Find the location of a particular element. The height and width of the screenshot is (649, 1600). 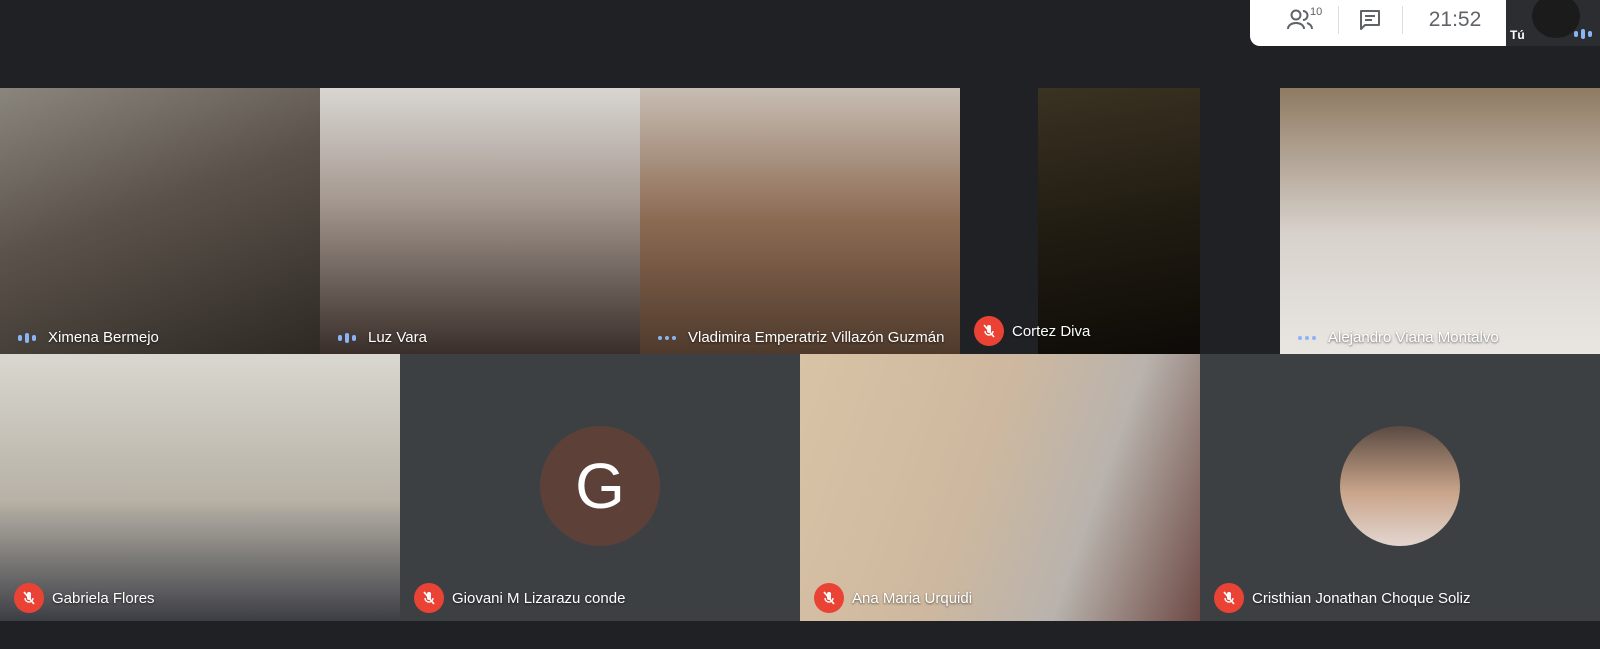

participant-name: Vladimira Emperatriz Villazón Guzmán is located at coordinates (816, 337).